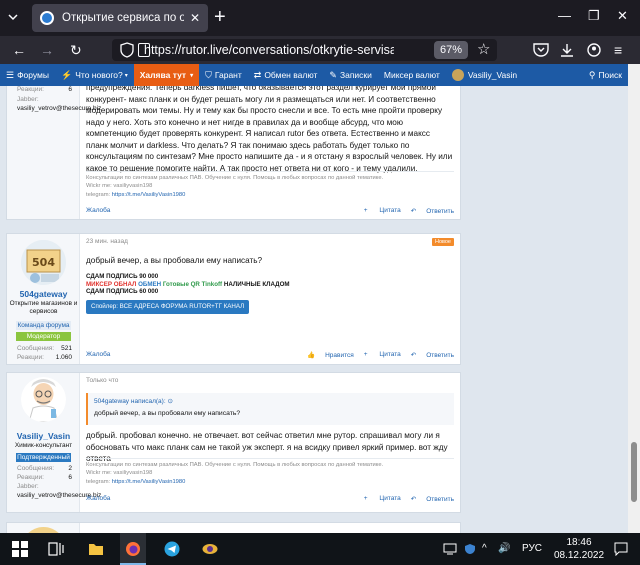 This screenshot has width=640, height=565. I want to click on nav-mixer: Миксер валют, so click(412, 75).